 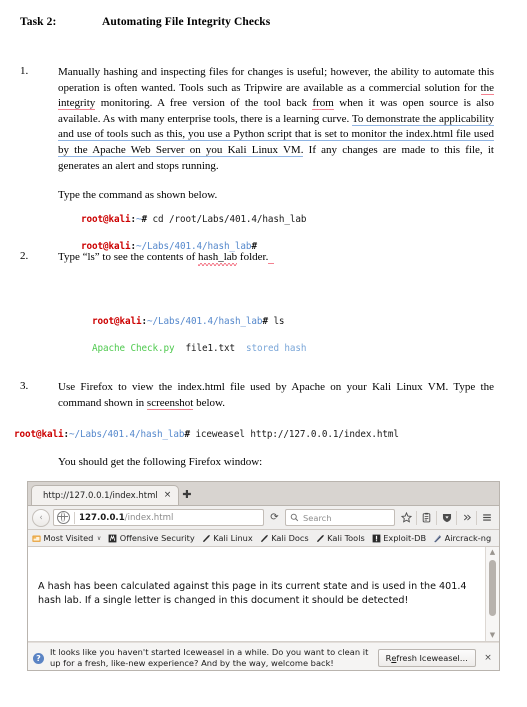 What do you see at coordinates (36, 538) in the screenshot?
I see `folder-icon` at bounding box center [36, 538].